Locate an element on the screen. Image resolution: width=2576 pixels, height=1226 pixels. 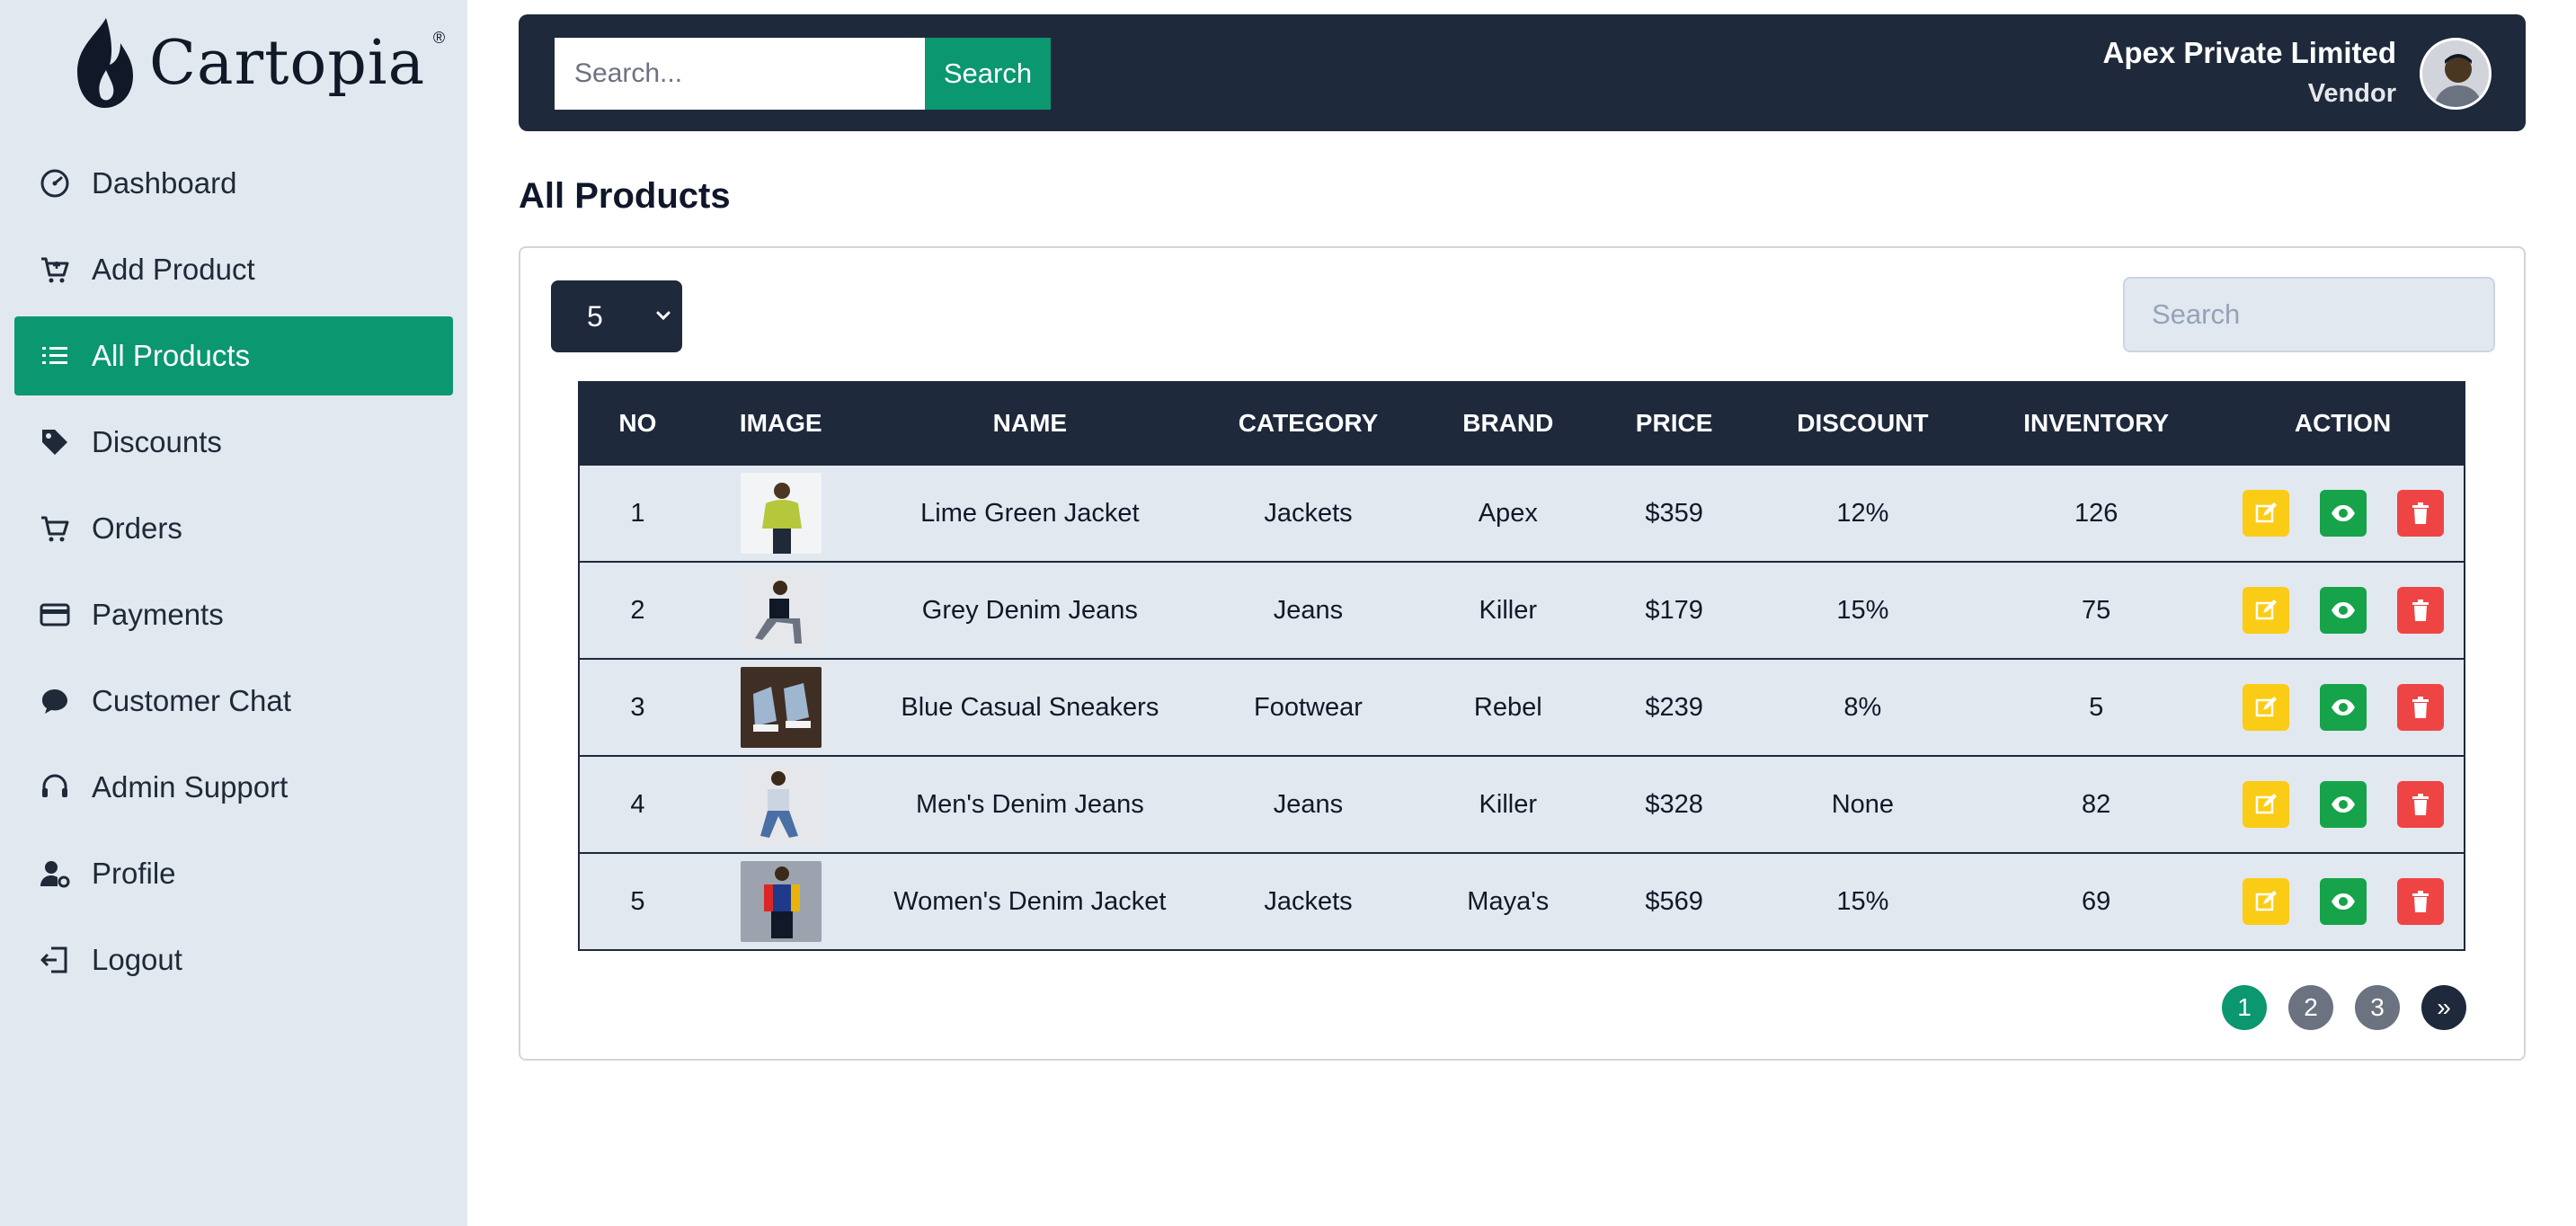
sidebar-item-label: Admin Support is located at coordinates (190, 787).